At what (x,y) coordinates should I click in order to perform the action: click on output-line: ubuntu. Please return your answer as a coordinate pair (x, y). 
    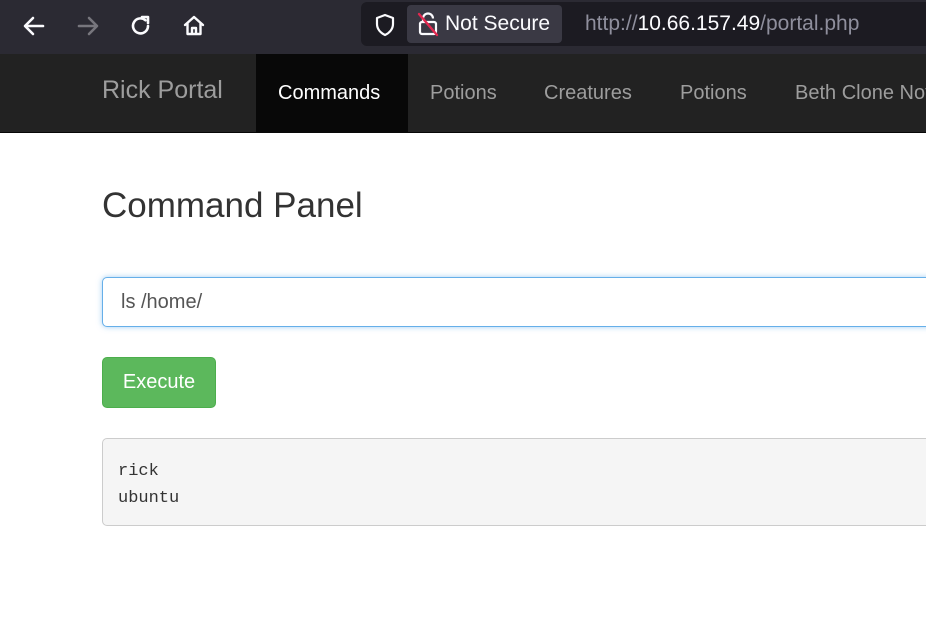
    Looking at the image, I should click on (149, 498).